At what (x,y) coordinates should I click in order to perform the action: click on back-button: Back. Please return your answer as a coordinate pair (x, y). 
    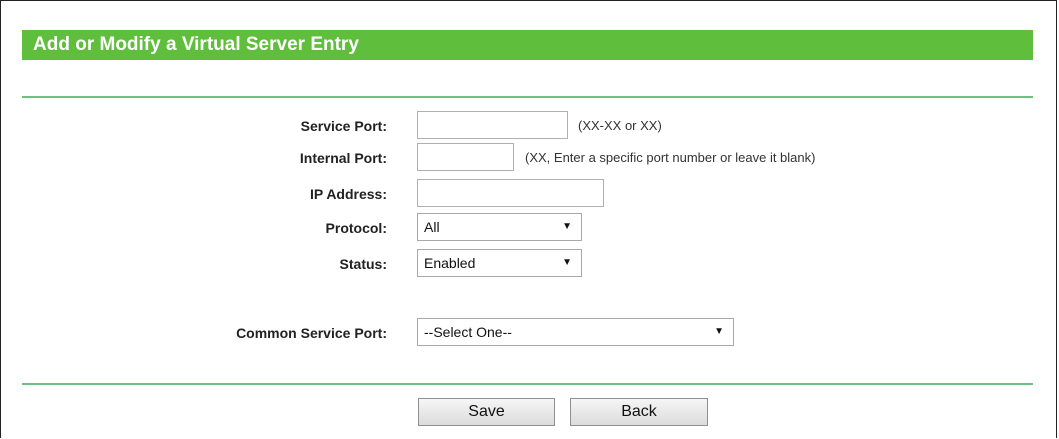
    Looking at the image, I should click on (639, 412).